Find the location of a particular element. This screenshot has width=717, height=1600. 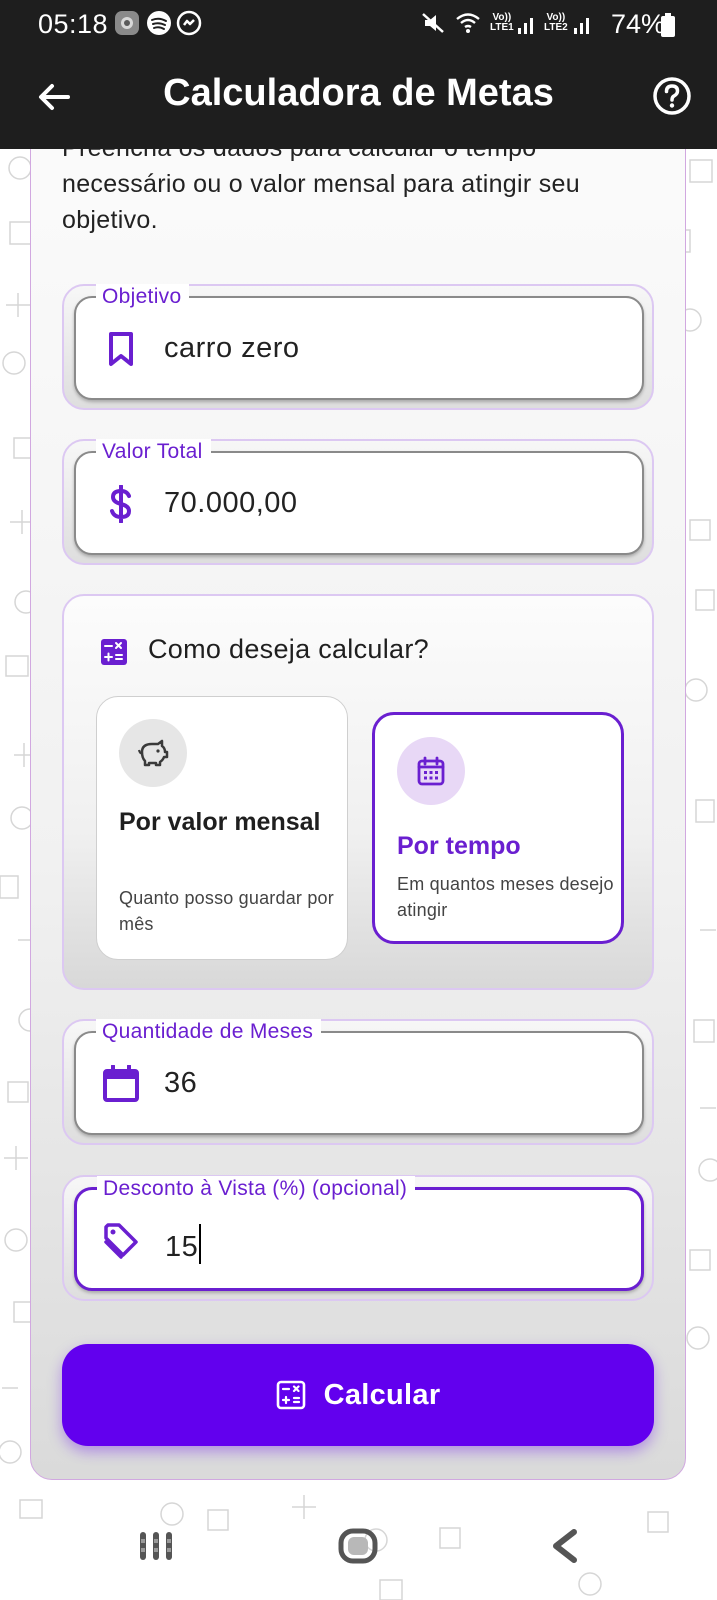

objective-label: Objetivo is located at coordinates (143, 297).